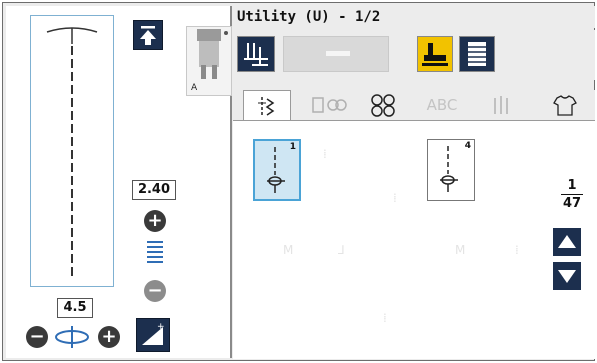  I want to click on stitch-width-increase-button: +, so click(109, 337).